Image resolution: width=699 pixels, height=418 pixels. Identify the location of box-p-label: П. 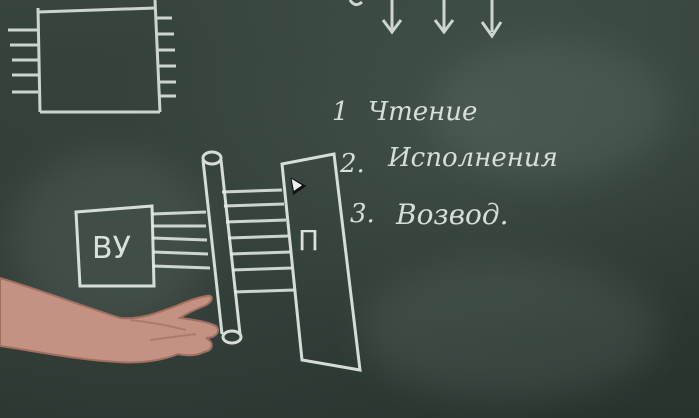
(308, 240).